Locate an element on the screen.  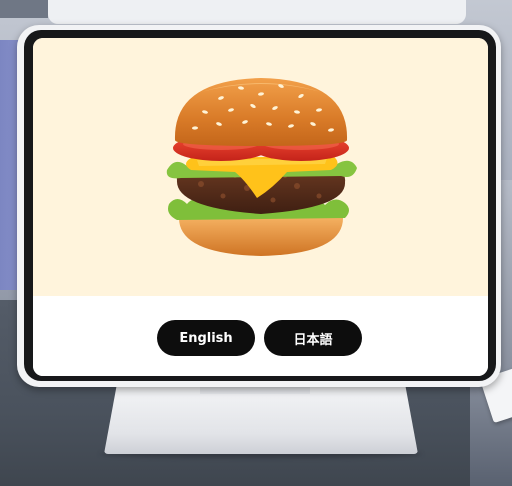
language-bar is located at coordinates (260, 336).